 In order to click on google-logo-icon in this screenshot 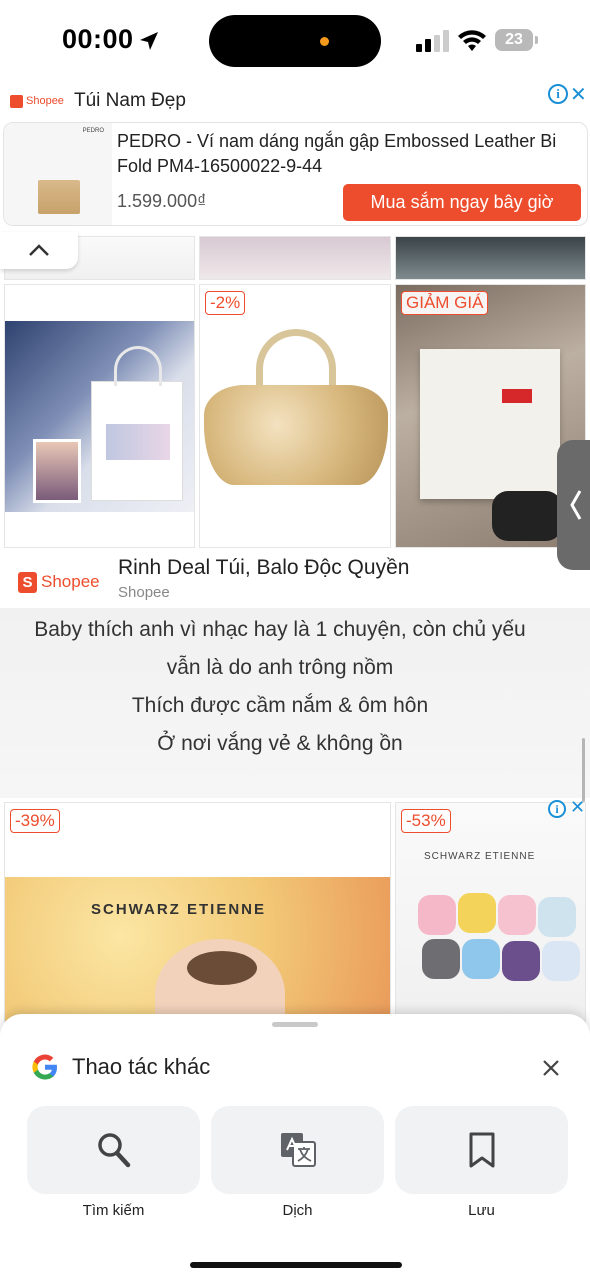, I will do `click(44, 1067)`.